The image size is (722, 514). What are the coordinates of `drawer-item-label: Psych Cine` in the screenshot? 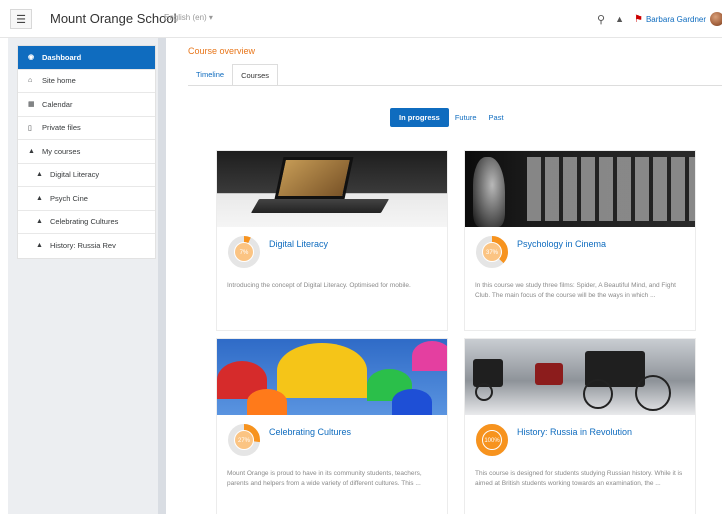 It's located at (69, 198).